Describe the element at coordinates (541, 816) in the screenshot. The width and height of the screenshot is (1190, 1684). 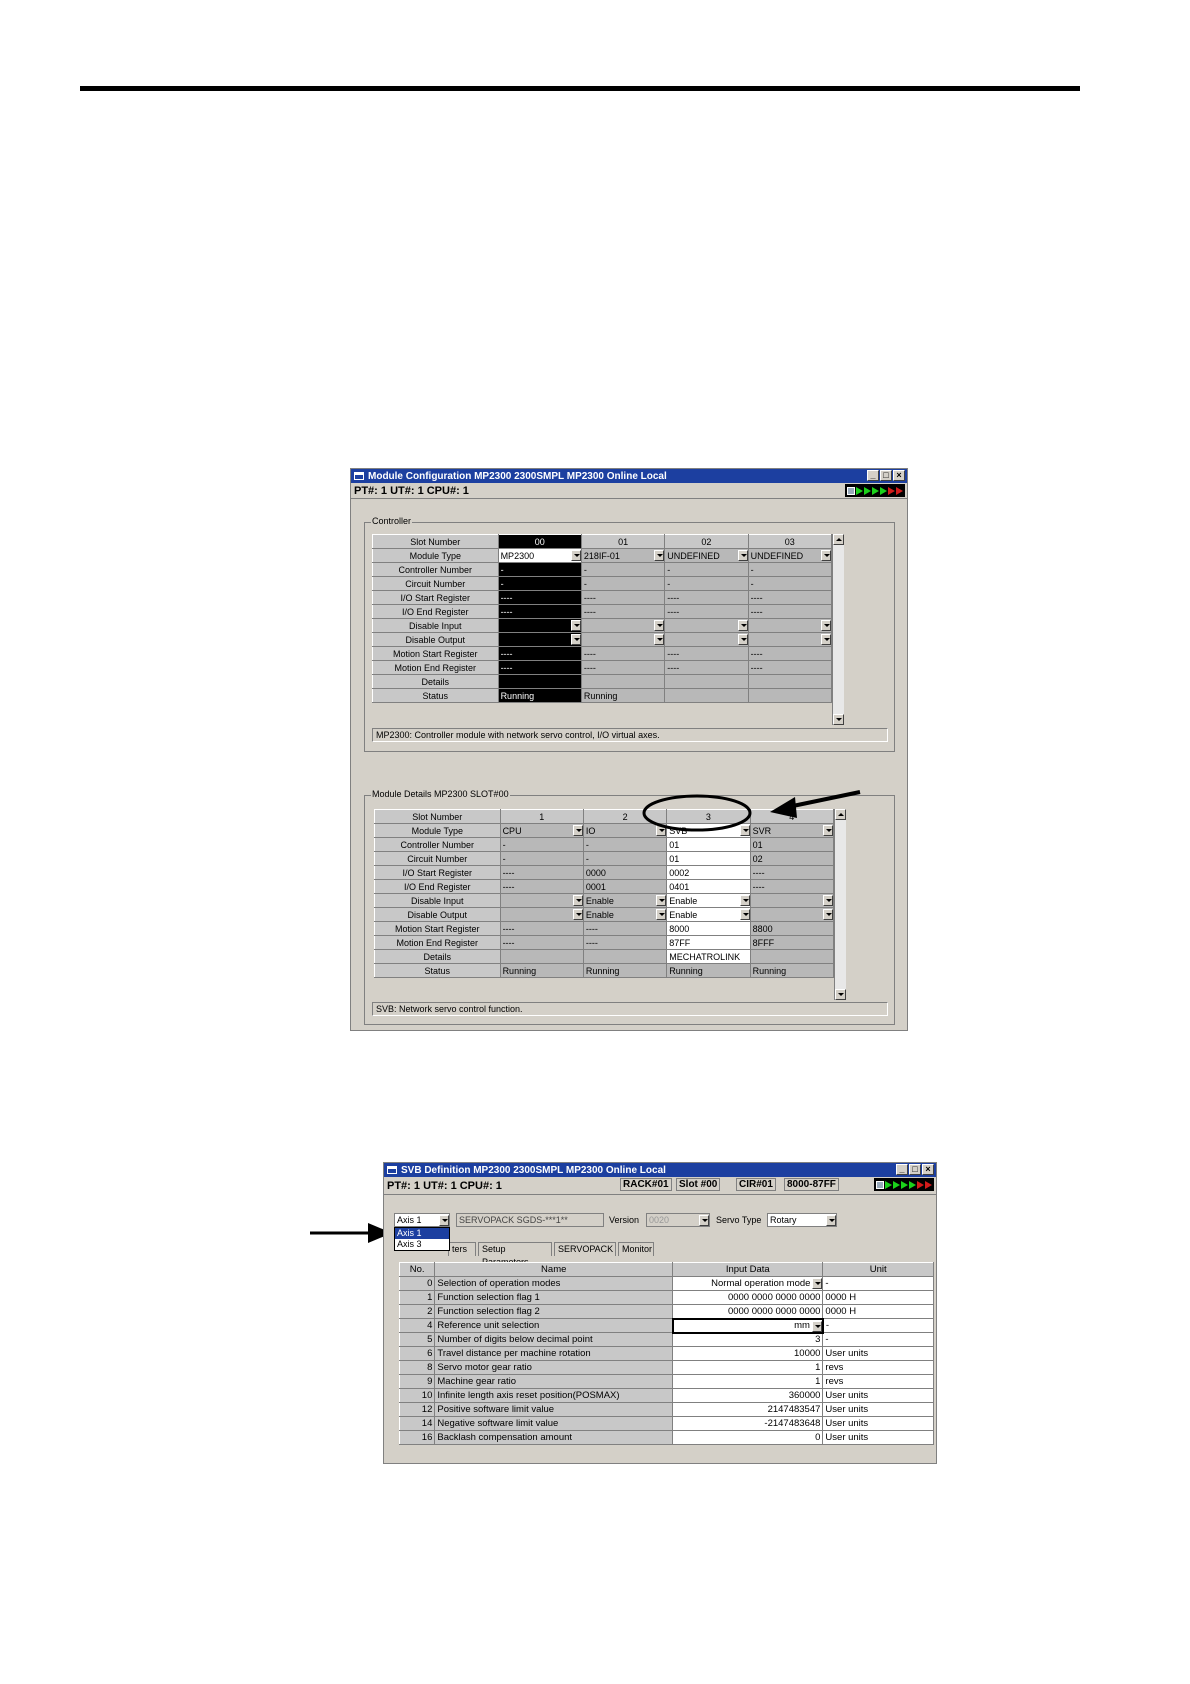
I see `slot-header: 1` at that location.